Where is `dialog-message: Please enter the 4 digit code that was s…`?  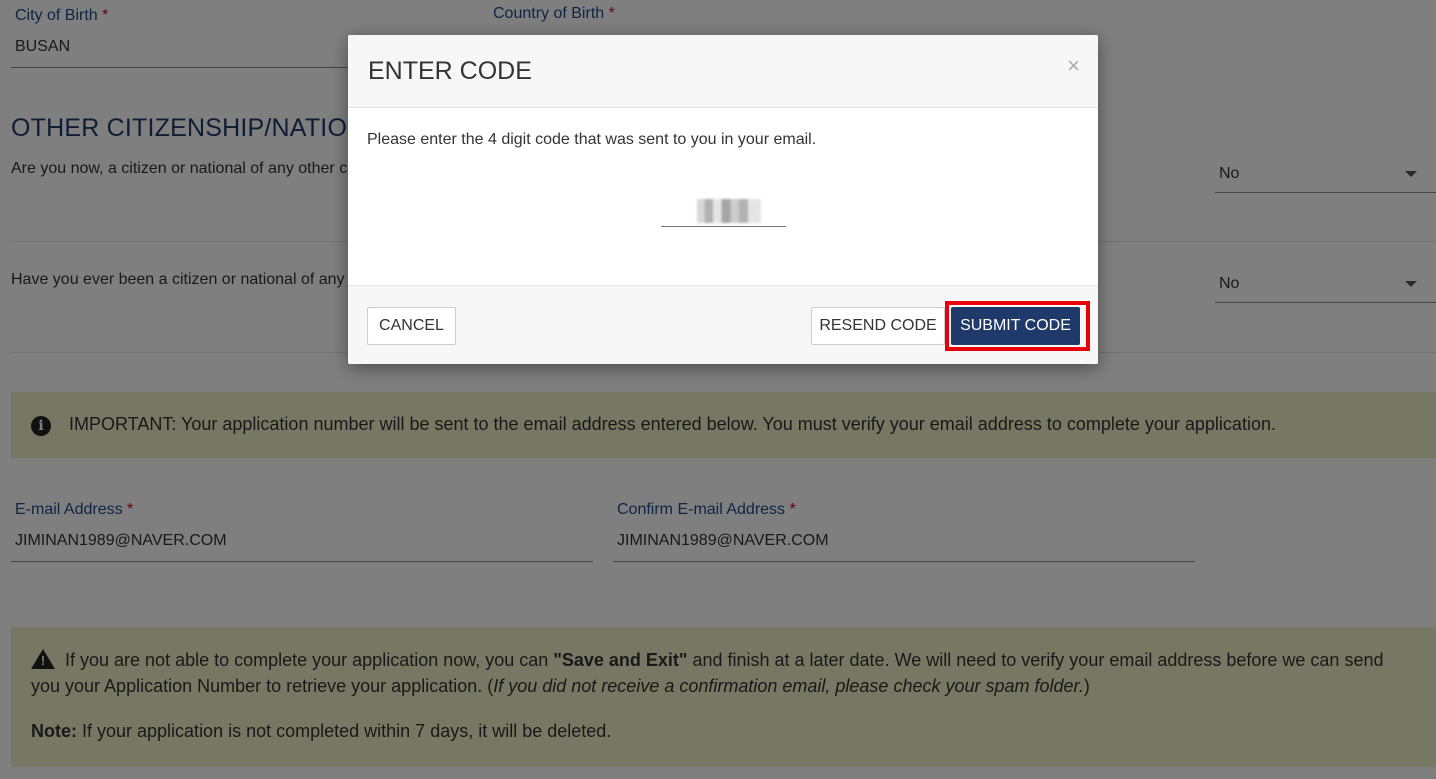 dialog-message: Please enter the 4 digit code that was s… is located at coordinates (592, 139).